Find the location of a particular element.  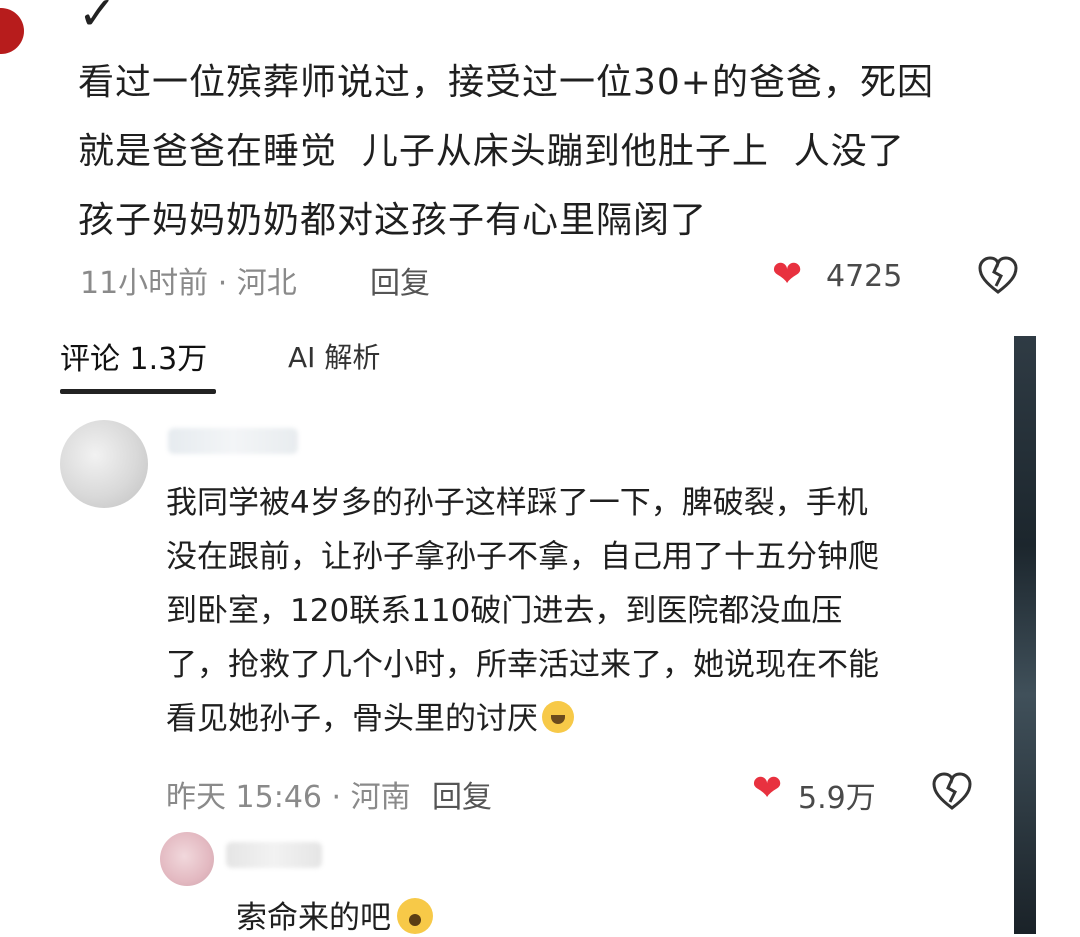

post-meta: 11小时前 · 河北 is located at coordinates (188, 283).